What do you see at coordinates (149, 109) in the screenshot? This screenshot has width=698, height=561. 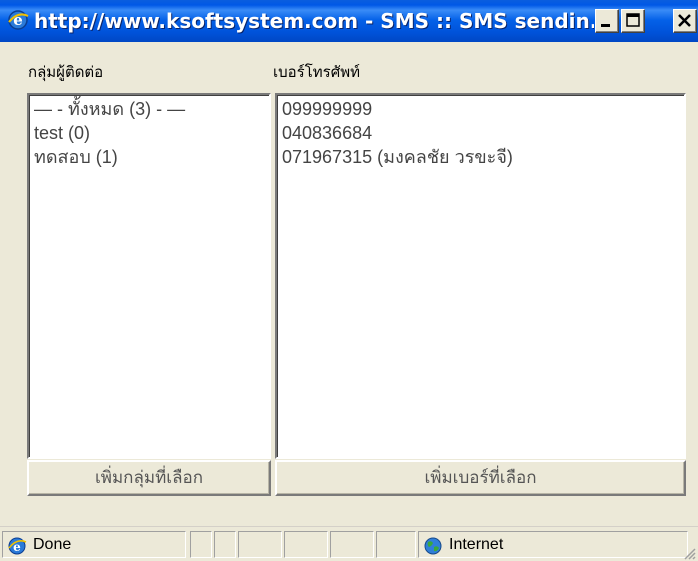 I see `list-item-group-all: — - ทั้งหมด (3) - —` at bounding box center [149, 109].